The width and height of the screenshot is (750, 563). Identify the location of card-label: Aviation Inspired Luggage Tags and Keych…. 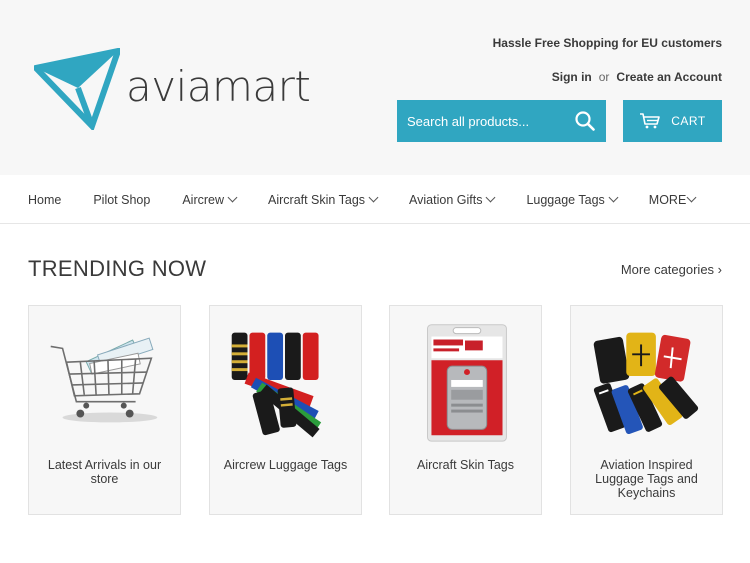
(646, 479).